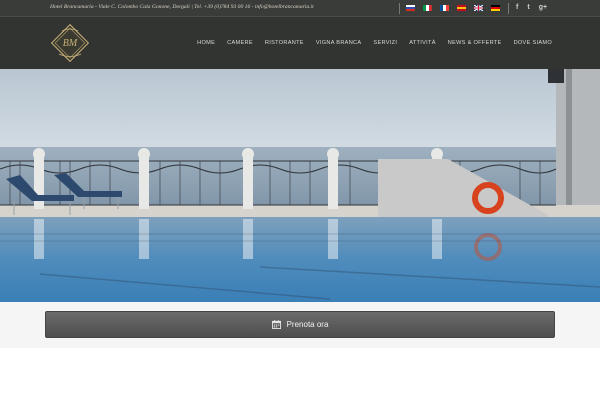 The height and width of the screenshot is (400, 600). What do you see at coordinates (276, 324) in the screenshot?
I see `calendar-icon` at bounding box center [276, 324].